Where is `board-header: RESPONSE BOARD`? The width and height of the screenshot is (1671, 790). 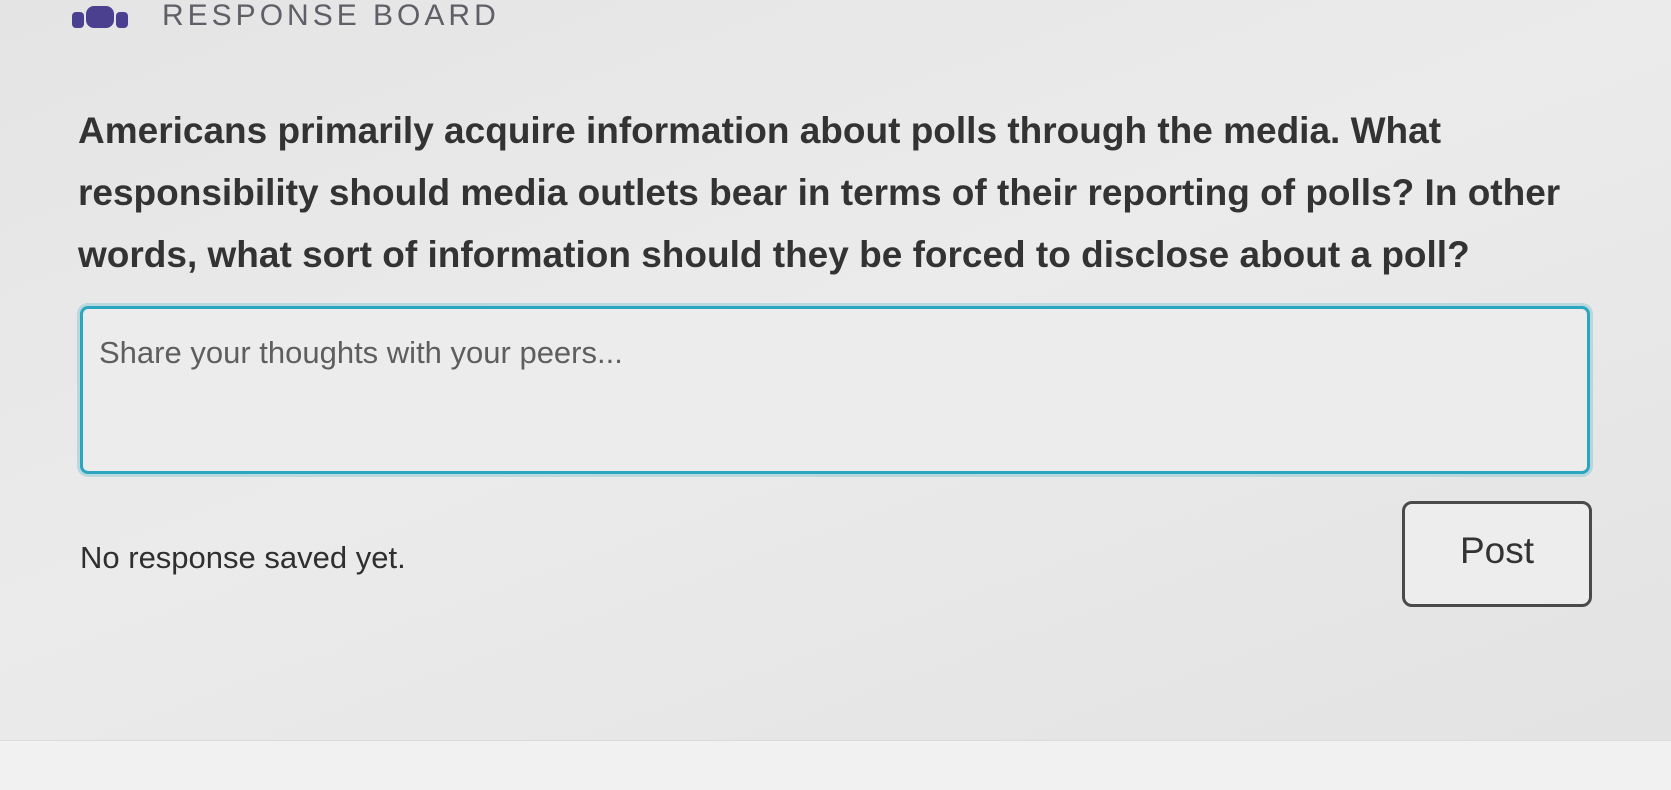
board-header: RESPONSE BOARD is located at coordinates (286, 16).